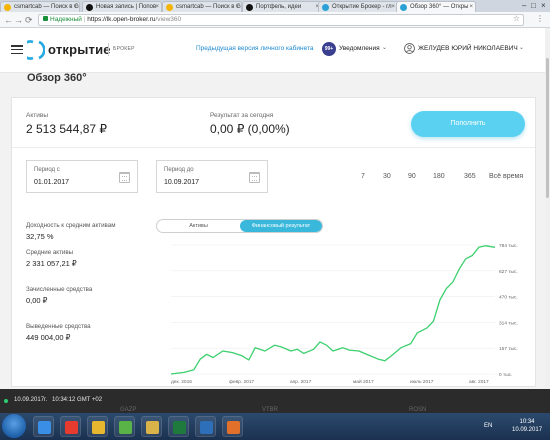 The width and height of the screenshot is (550, 440). I want to click on files-icon, so click(152, 427).